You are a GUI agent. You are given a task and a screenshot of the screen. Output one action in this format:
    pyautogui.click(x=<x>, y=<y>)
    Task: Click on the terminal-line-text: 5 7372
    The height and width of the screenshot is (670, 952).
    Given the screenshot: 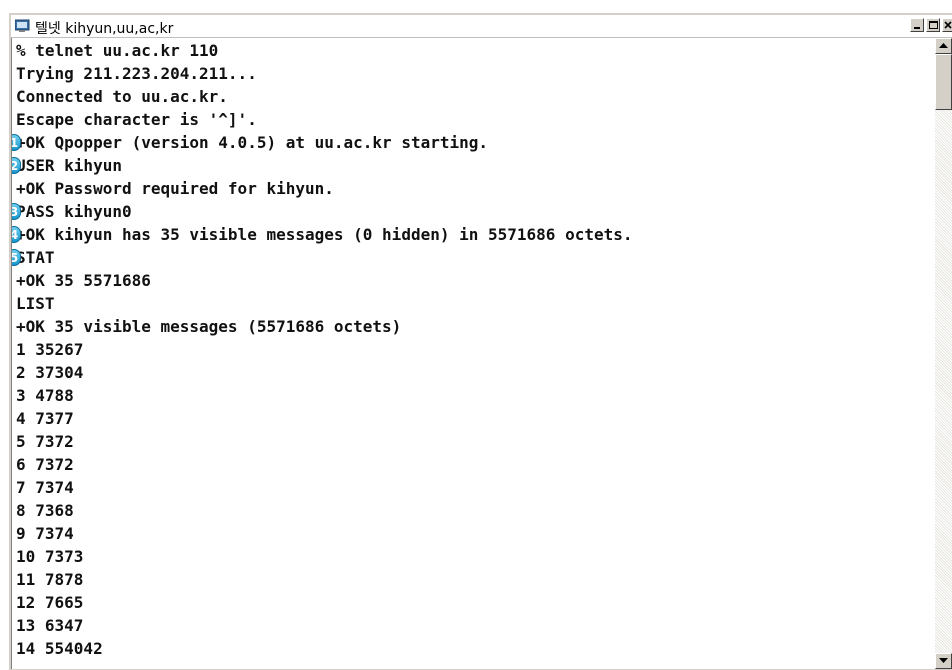 What is the action you would take?
    pyautogui.click(x=45, y=441)
    